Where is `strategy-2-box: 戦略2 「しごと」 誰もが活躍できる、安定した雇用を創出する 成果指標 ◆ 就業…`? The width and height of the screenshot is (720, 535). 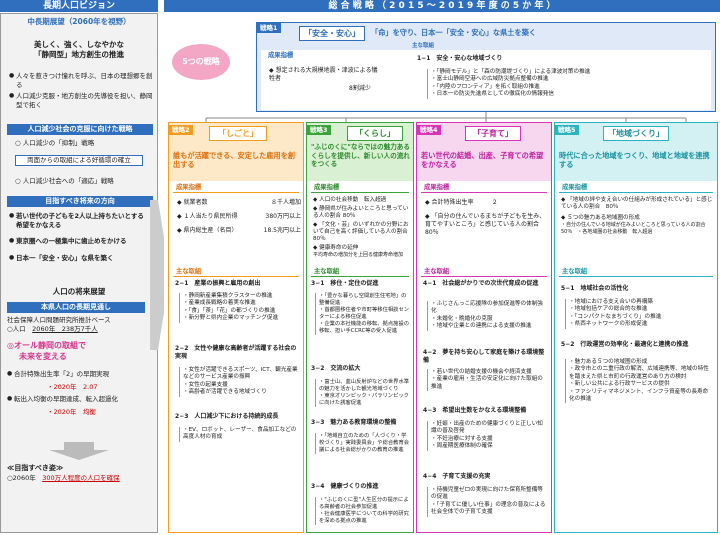
strategy-2-box: 戦略2 「しごと」 誰もが活躍できる、安定した雇用を創出する 成果指標 ◆ 就業… is located at coordinates (236, 327).